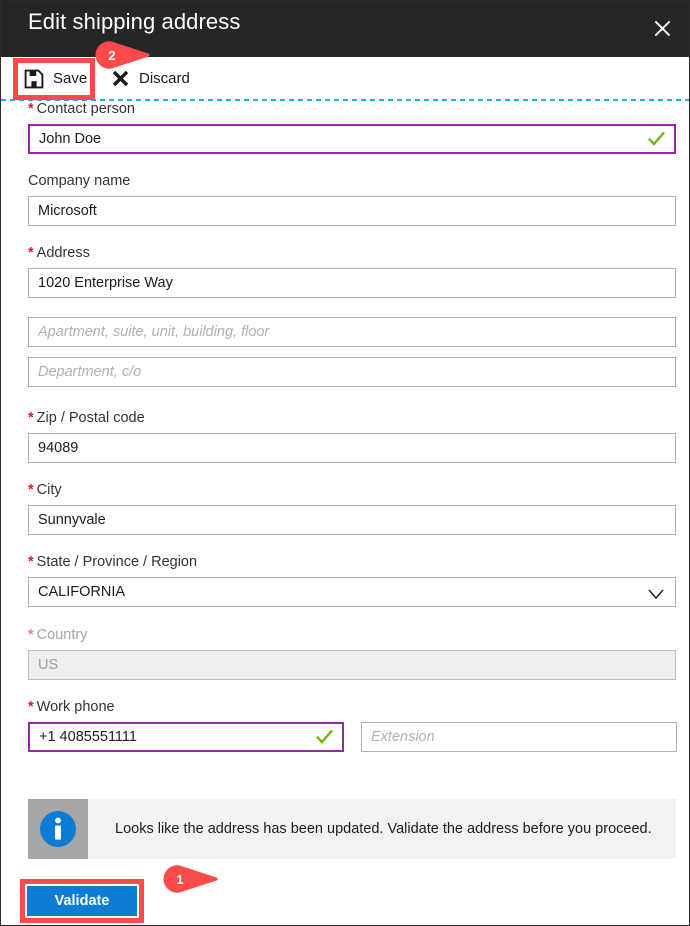  What do you see at coordinates (352, 592) in the screenshot?
I see `state-province-region-select` at bounding box center [352, 592].